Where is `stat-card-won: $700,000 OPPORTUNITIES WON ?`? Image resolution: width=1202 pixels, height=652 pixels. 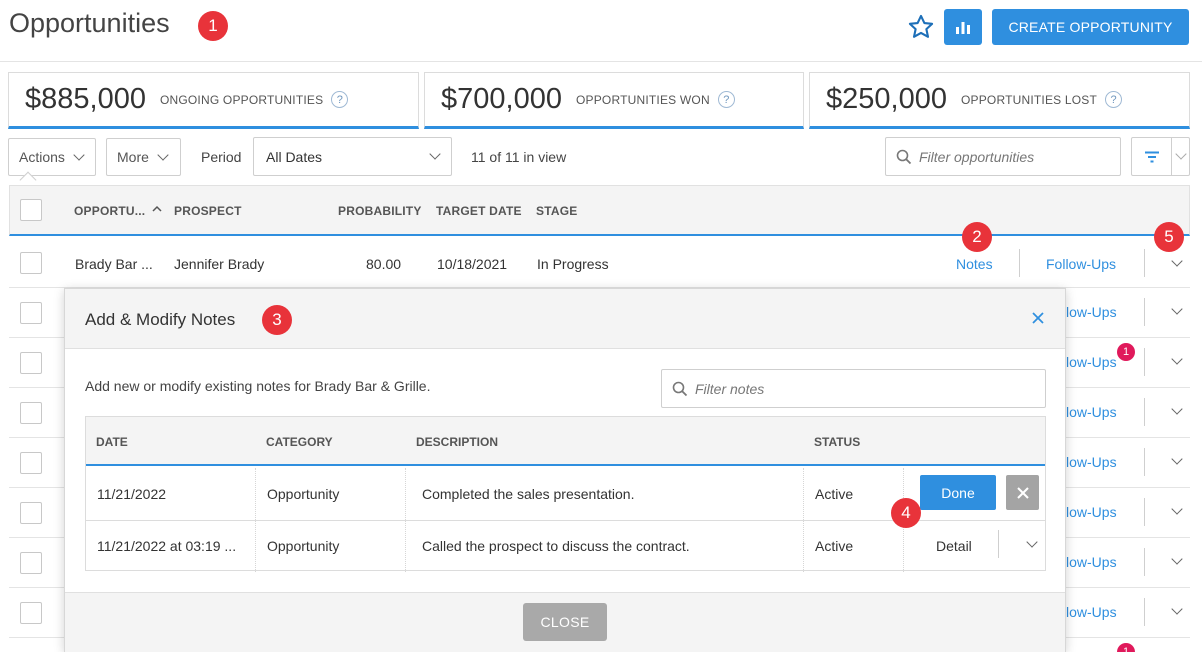 stat-card-won: $700,000 OPPORTUNITIES WON ? is located at coordinates (614, 100).